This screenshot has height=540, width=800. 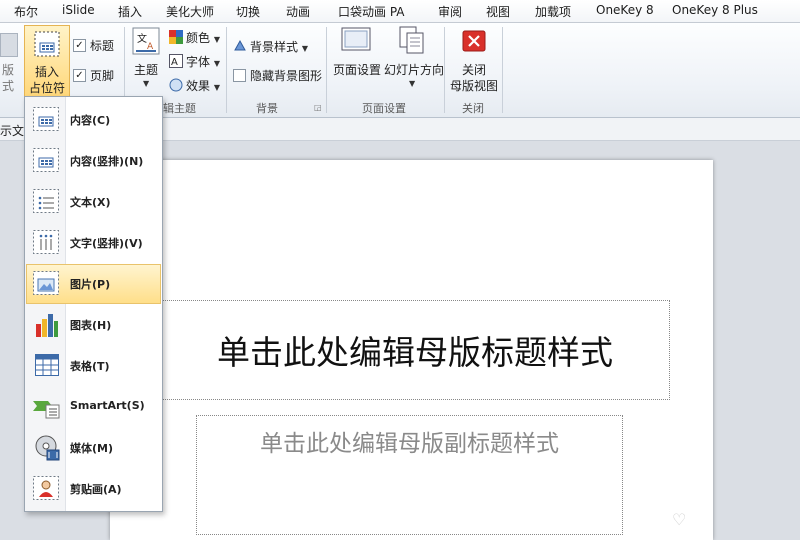 I want to click on tab-islide: iSlide, so click(x=78, y=10).